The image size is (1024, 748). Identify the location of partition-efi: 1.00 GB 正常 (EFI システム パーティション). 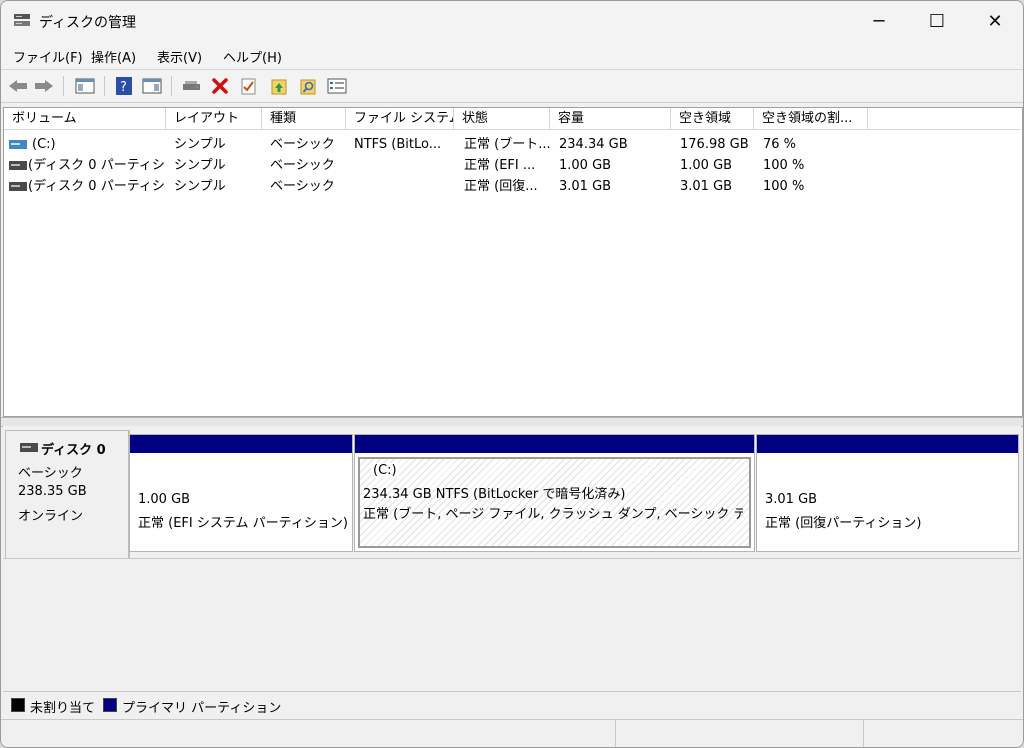
(241, 493).